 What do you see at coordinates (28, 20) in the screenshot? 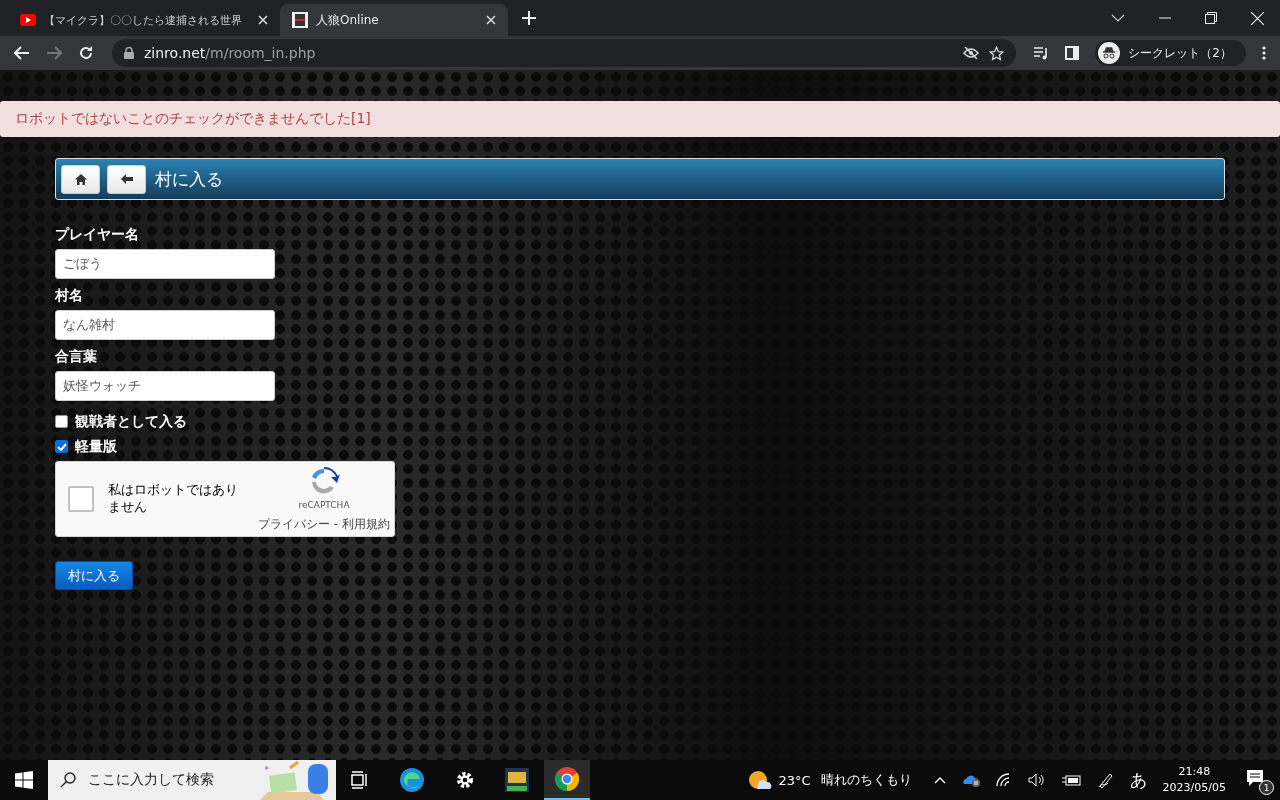
I see `play-icon` at bounding box center [28, 20].